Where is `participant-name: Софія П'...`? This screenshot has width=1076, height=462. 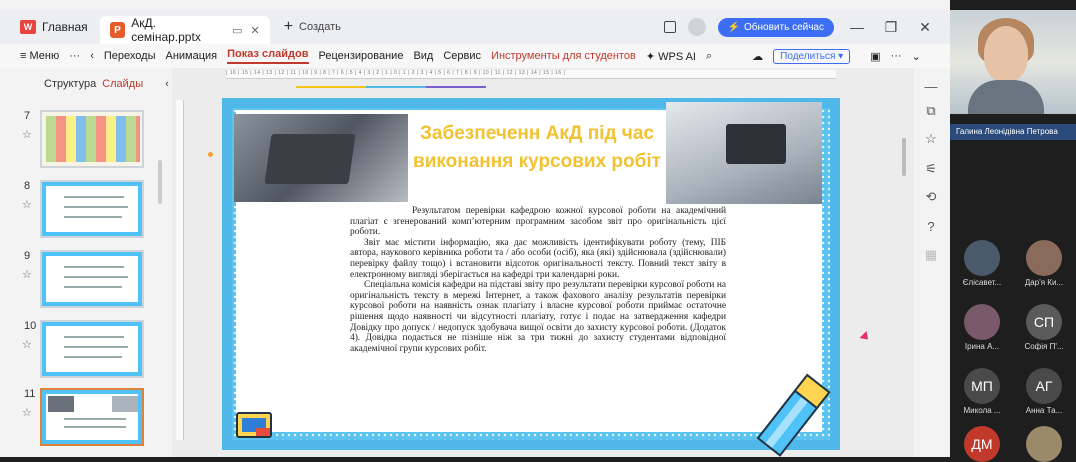 participant-name: Софія П'... is located at coordinates (1044, 346).